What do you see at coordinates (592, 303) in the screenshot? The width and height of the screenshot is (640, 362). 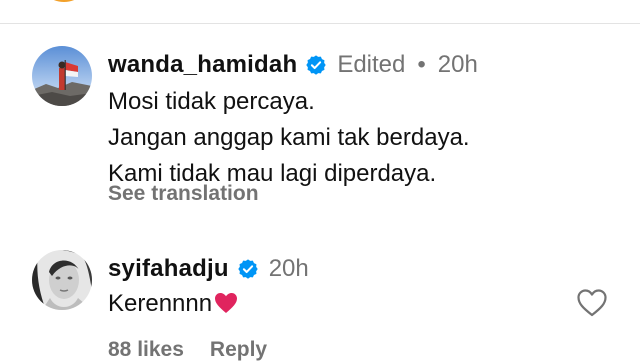 I see `heart-outline-icon` at bounding box center [592, 303].